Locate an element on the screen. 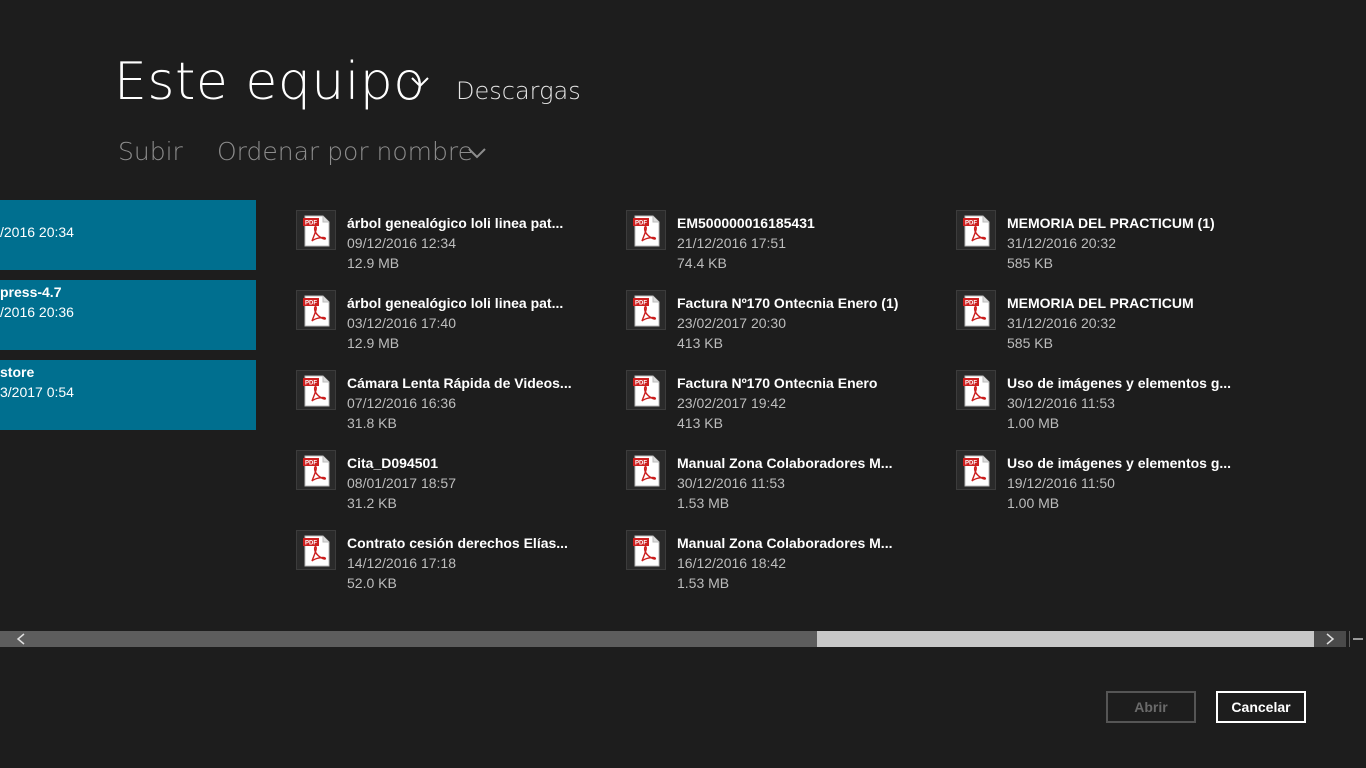  scroll-right-button is located at coordinates (1330, 639).